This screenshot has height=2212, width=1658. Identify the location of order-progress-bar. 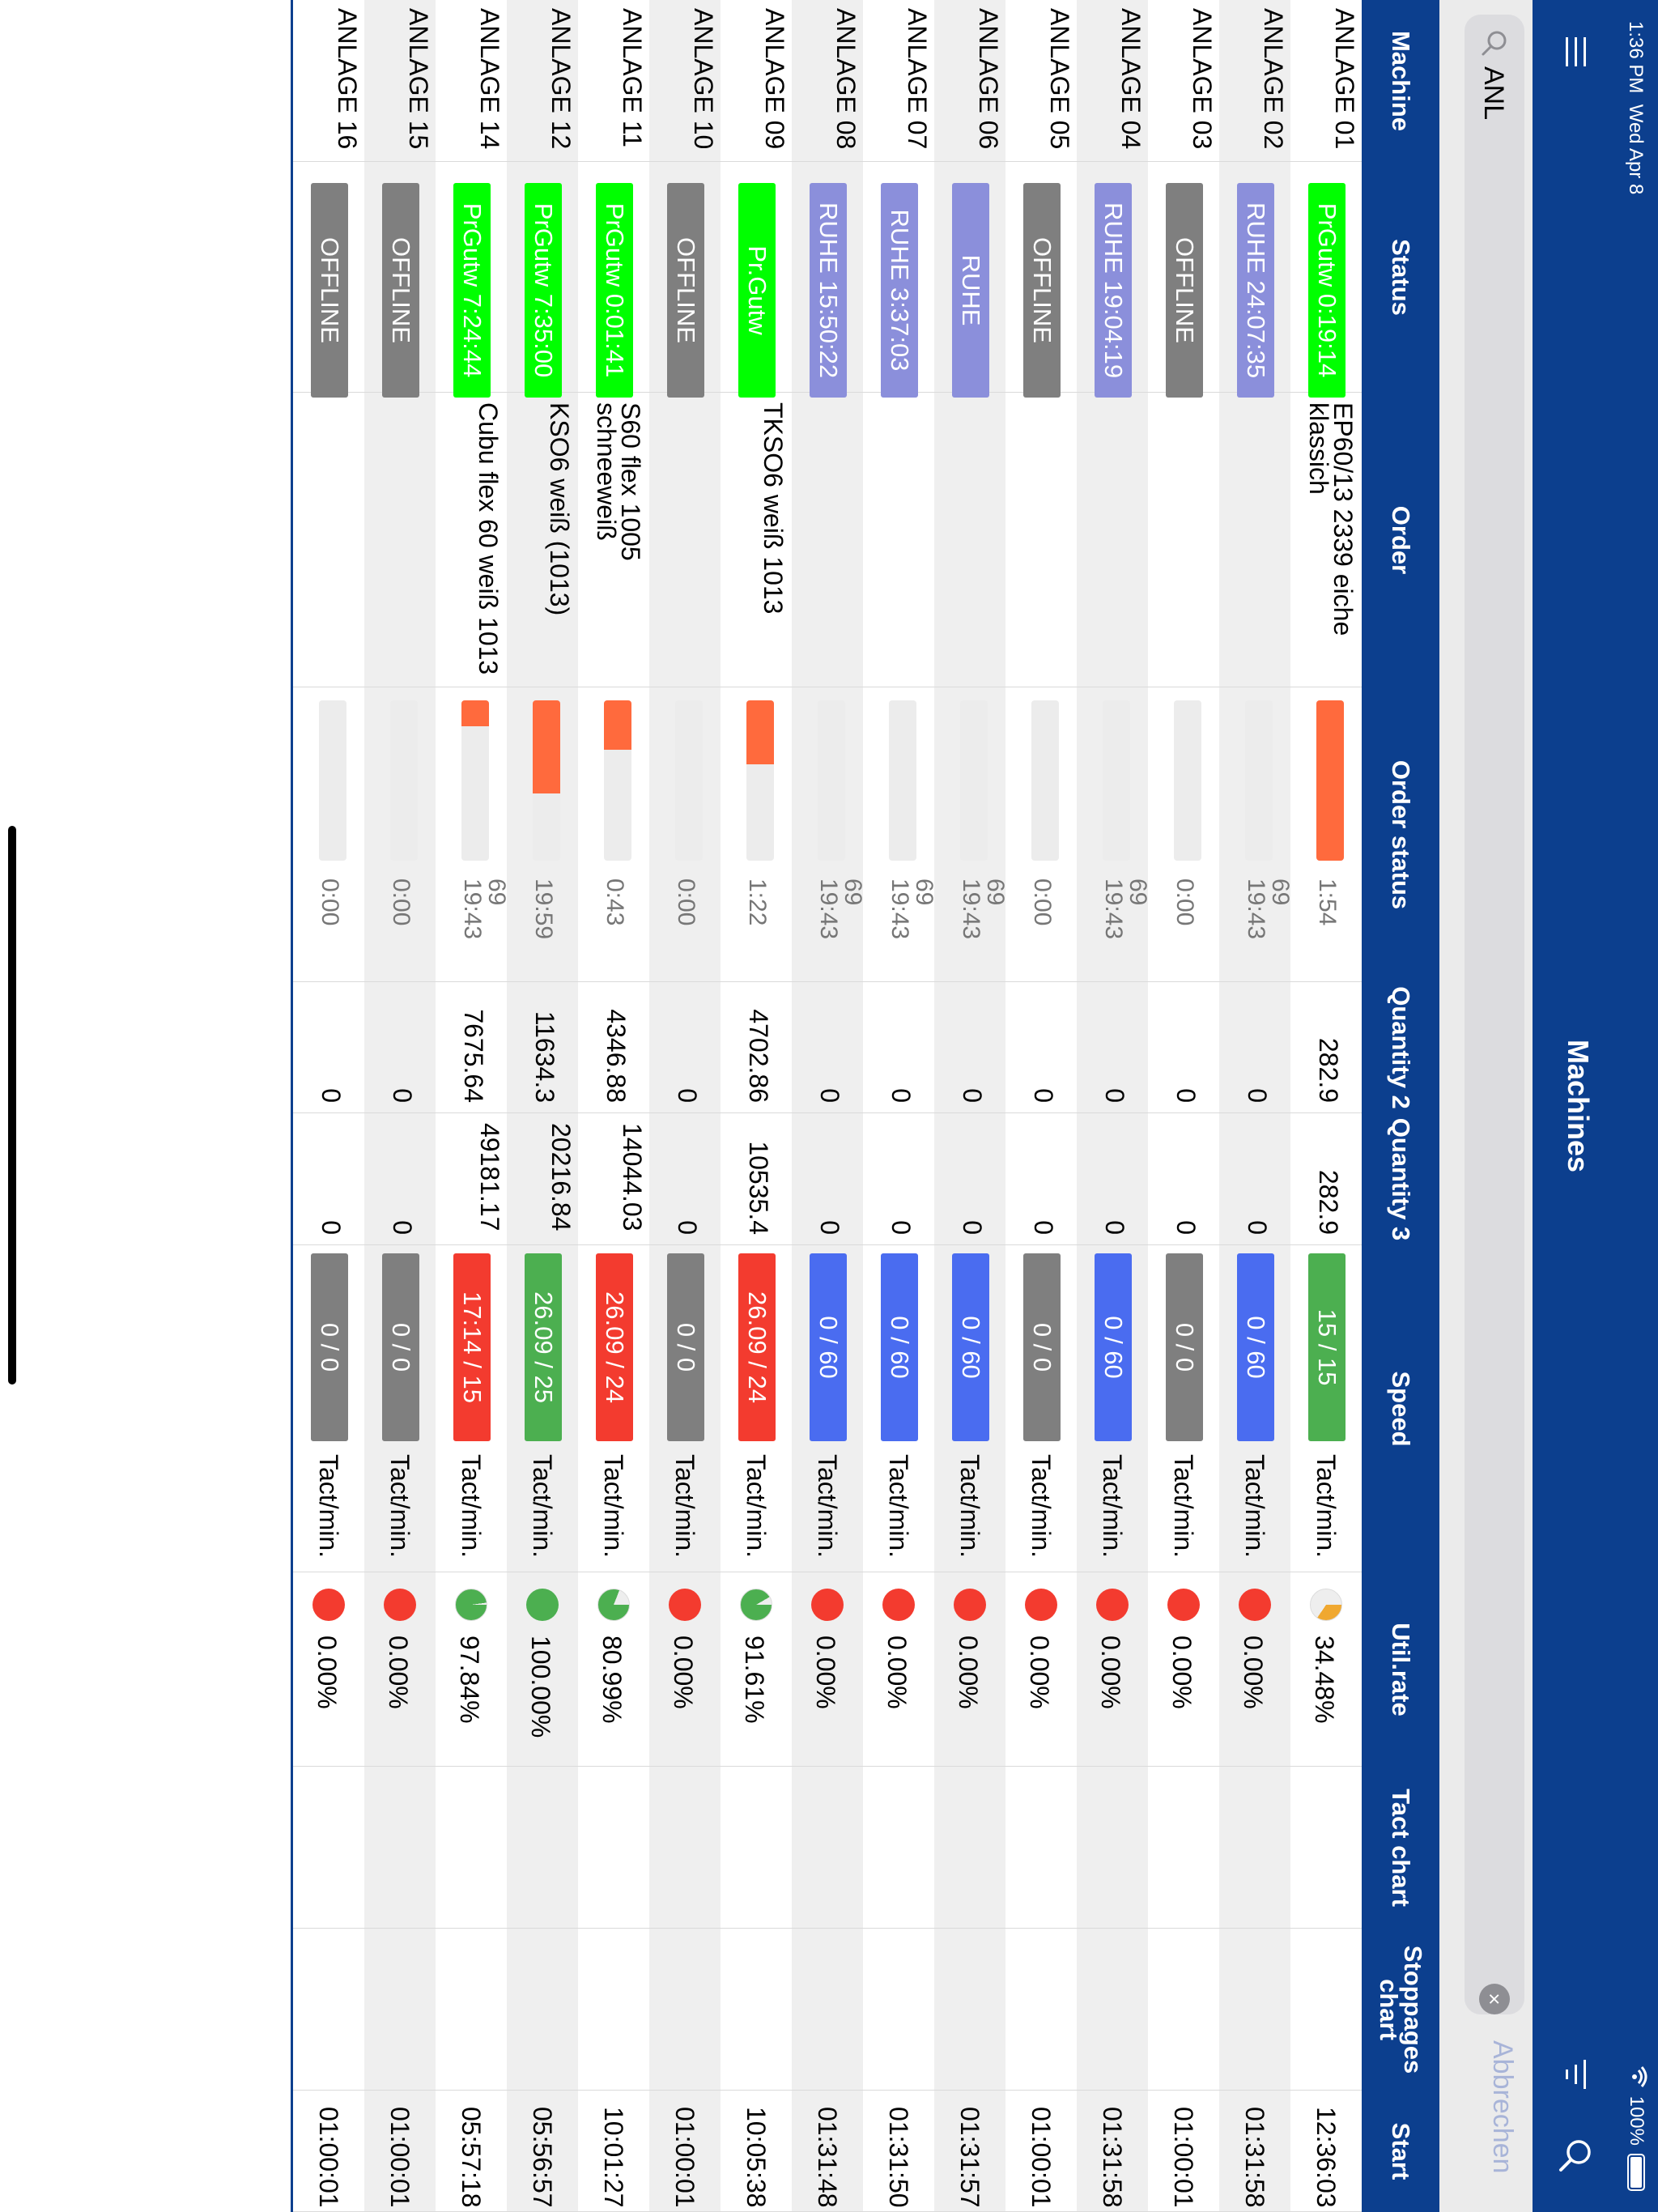
(974, 781).